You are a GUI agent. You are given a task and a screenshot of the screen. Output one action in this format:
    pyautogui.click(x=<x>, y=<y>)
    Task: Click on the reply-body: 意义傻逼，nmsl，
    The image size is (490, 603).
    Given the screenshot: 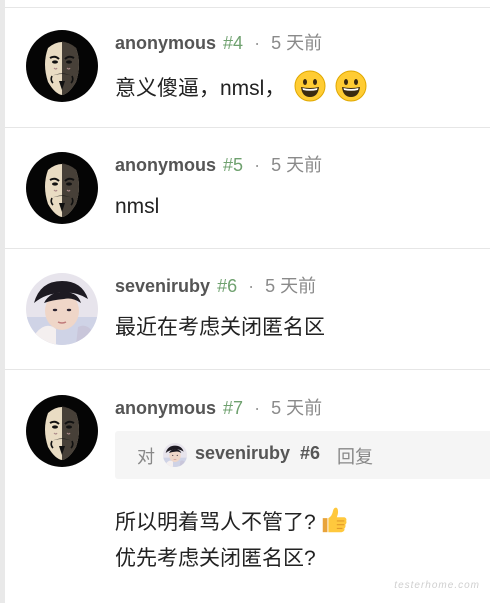 What is the action you would take?
    pyautogui.click(x=241, y=87)
    